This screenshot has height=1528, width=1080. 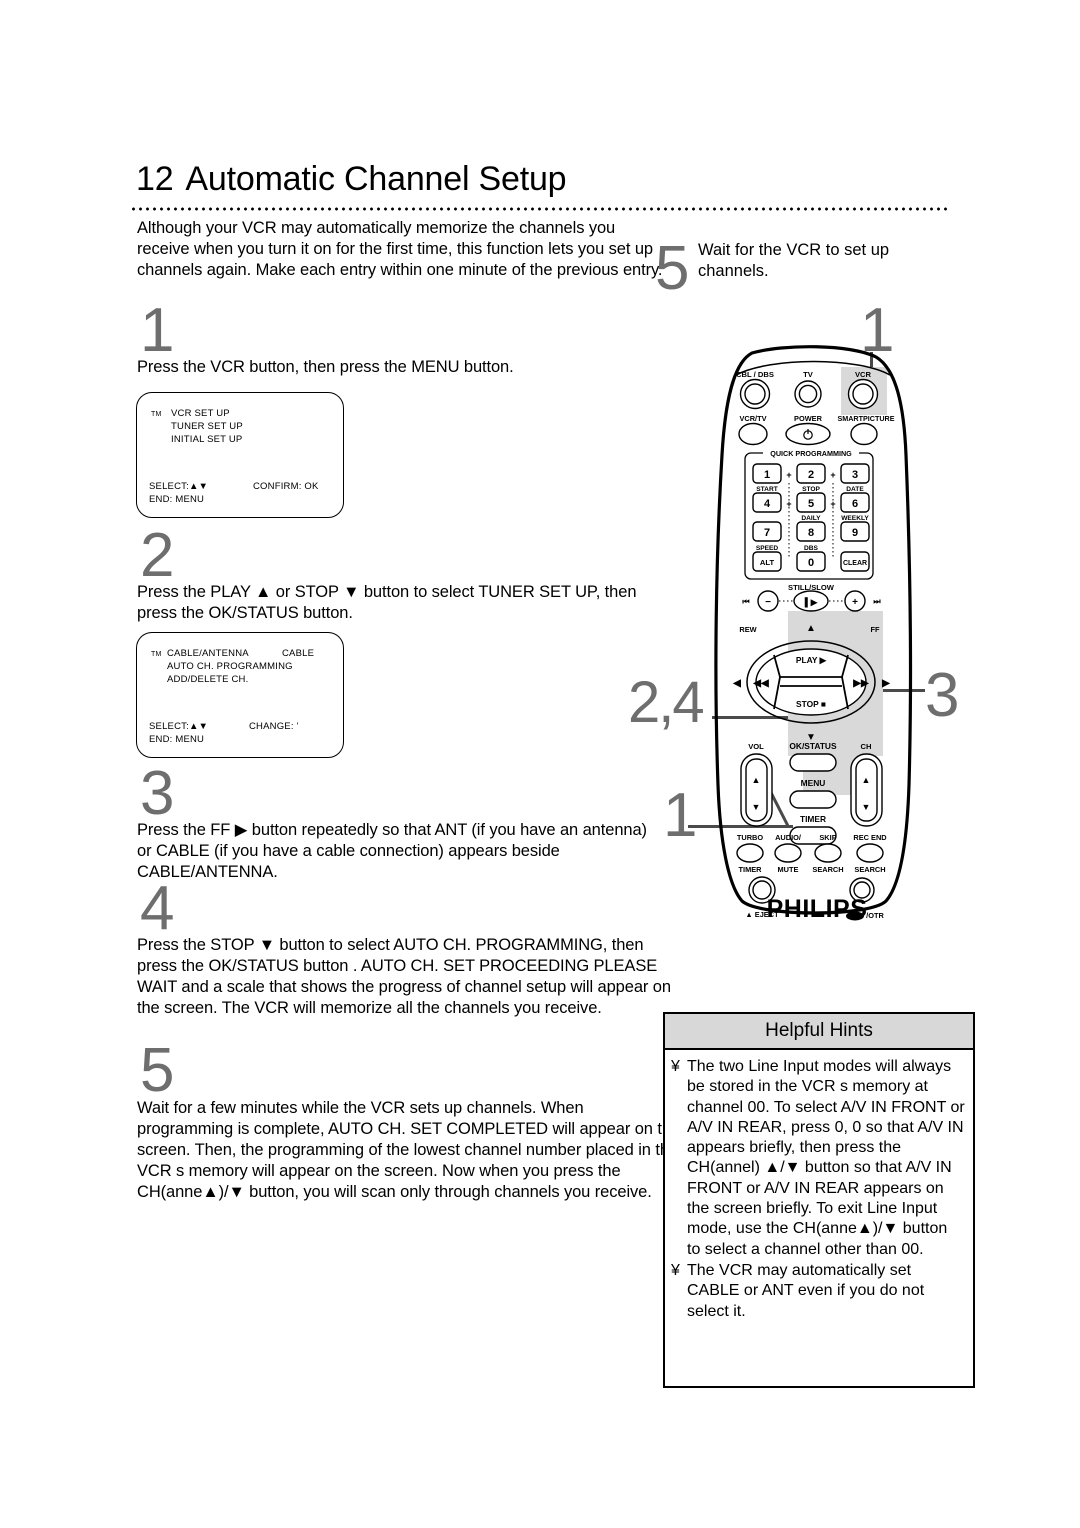 What do you see at coordinates (813, 783) in the screenshot?
I see `label-menu: MENU` at bounding box center [813, 783].